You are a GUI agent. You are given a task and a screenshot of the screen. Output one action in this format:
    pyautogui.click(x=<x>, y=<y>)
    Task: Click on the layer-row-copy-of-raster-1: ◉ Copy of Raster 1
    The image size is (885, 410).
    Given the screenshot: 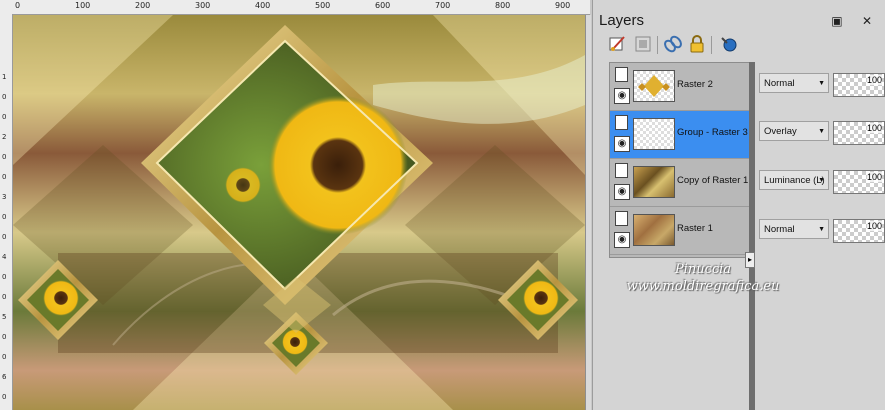 What is the action you would take?
    pyautogui.click(x=680, y=183)
    